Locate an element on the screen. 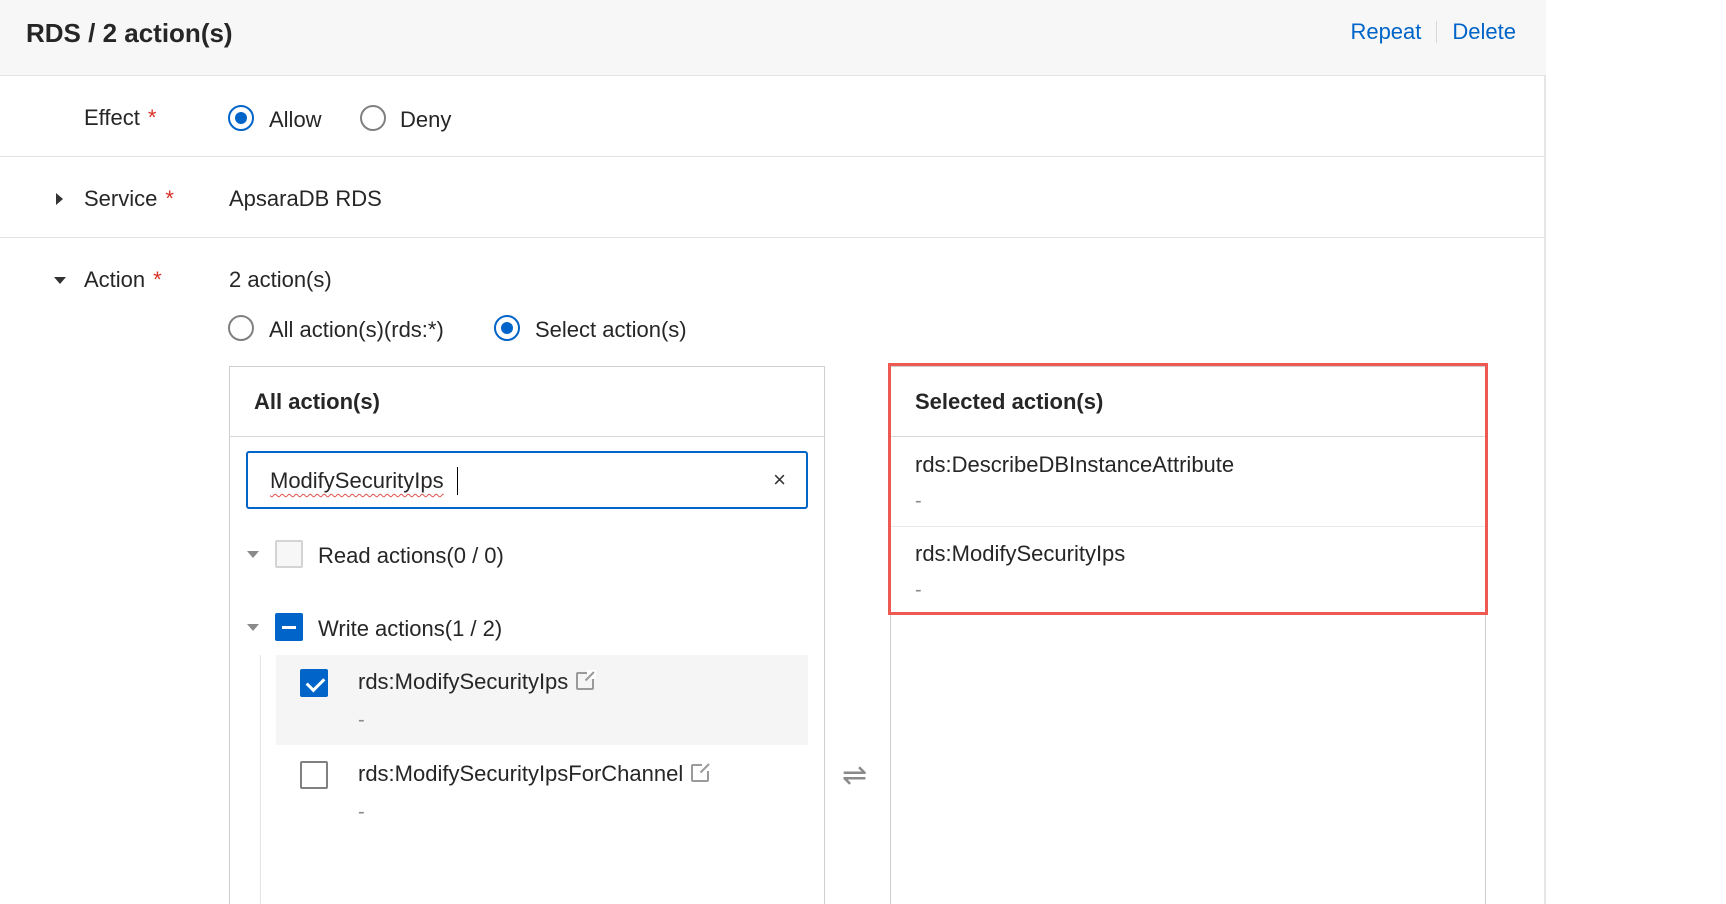 The width and height of the screenshot is (1726, 904). statement-header: RDS / 2 action(s) Repeat Delete is located at coordinates (773, 38).